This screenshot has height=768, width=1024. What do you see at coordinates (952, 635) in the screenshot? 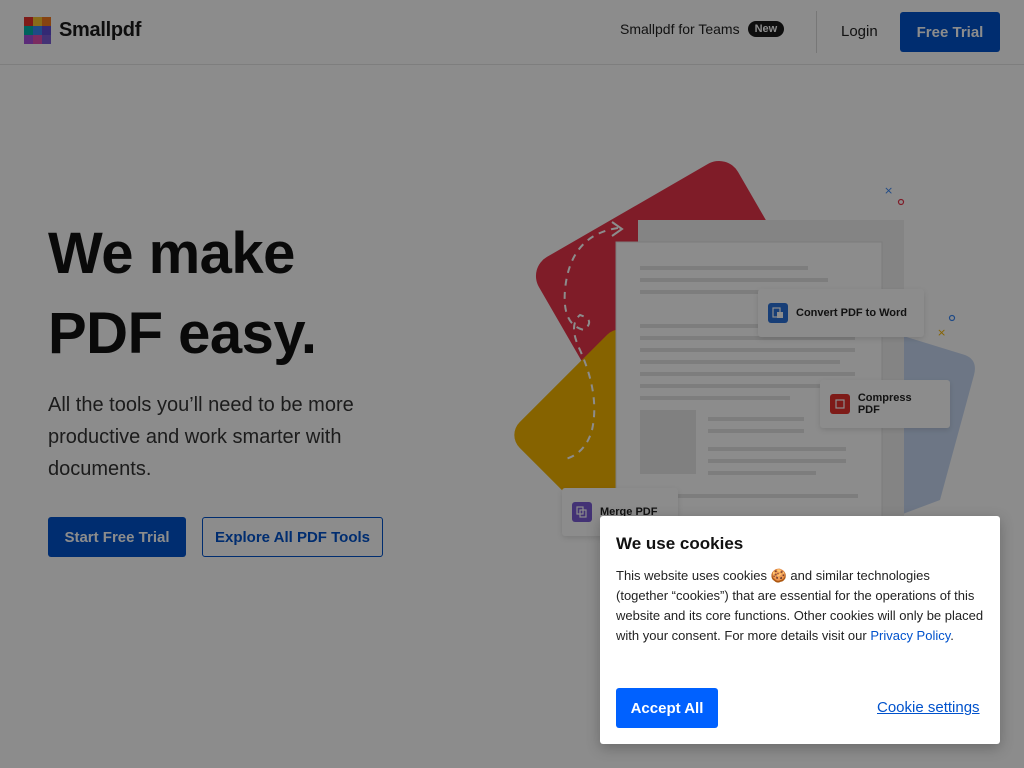
I see `cookie-text-end: .` at bounding box center [952, 635].